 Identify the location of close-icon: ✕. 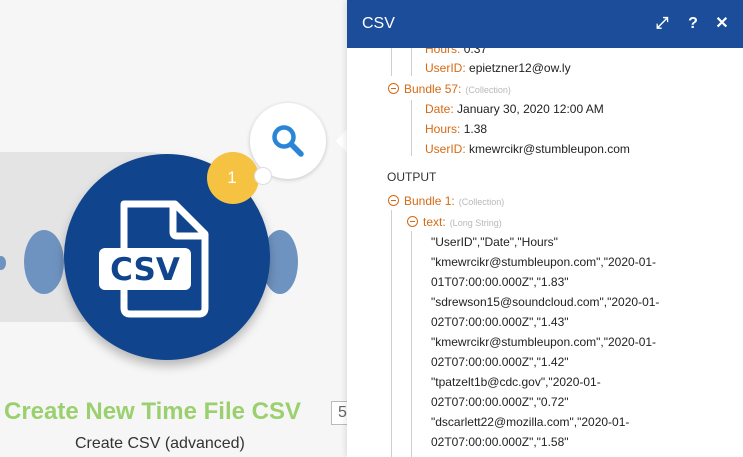
(722, 24).